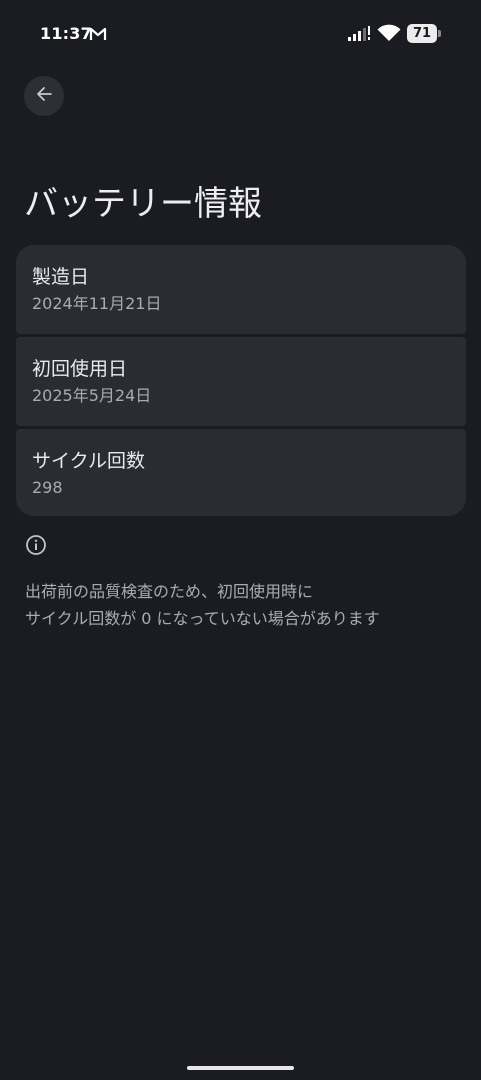 The height and width of the screenshot is (1080, 481). What do you see at coordinates (439, 33) in the screenshot?
I see `battery-tip` at bounding box center [439, 33].